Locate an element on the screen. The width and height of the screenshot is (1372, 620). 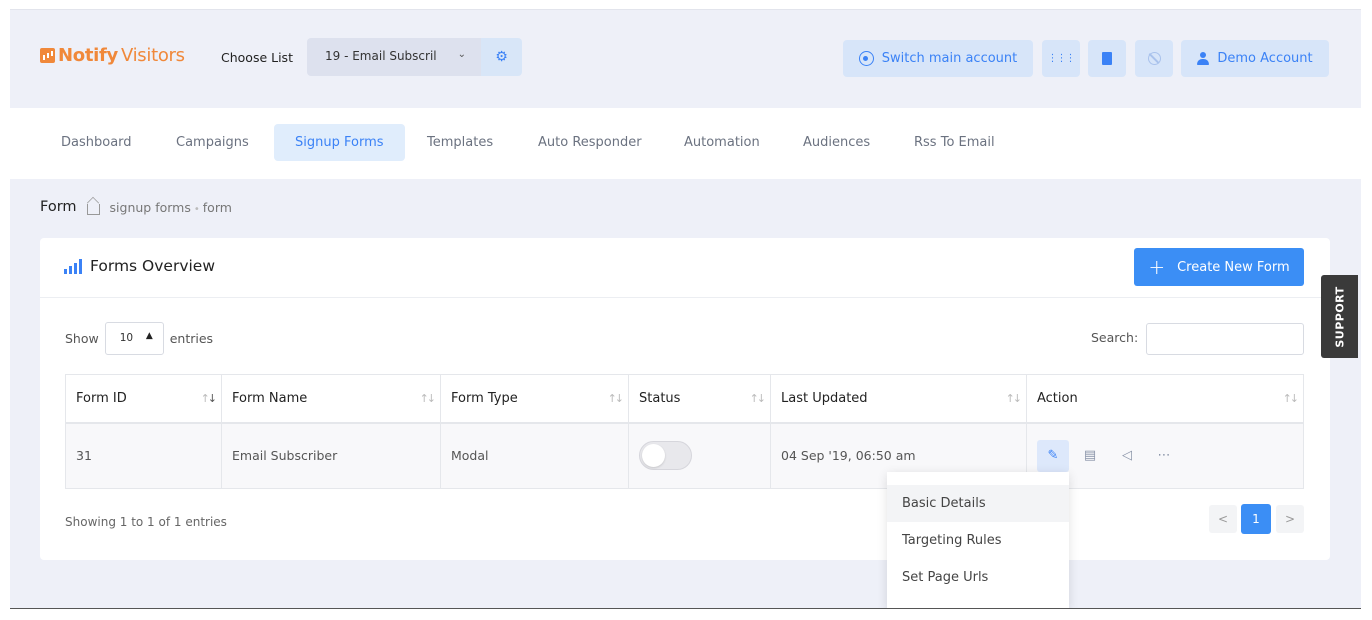
grid-icon: ⋮⋮⋮ is located at coordinates (1061, 58).